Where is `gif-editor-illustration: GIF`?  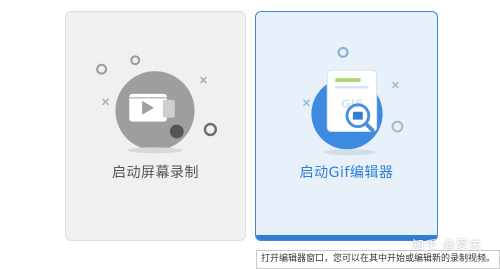 gif-editor-illustration: GIF is located at coordinates (353, 101).